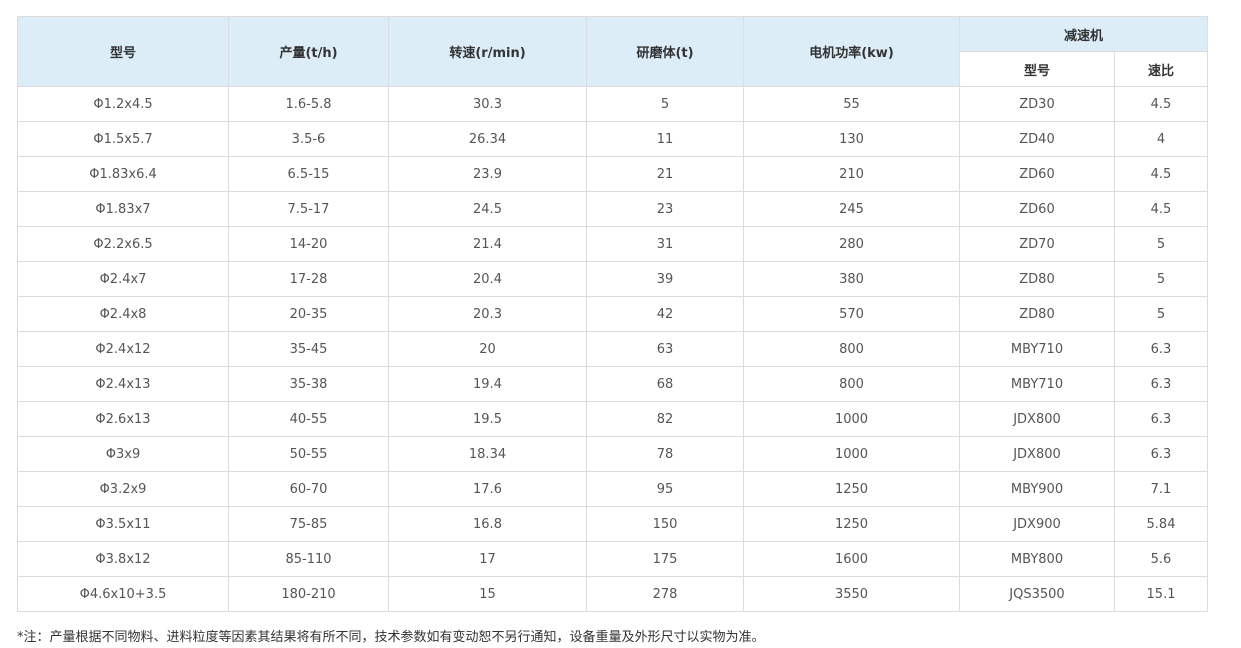  I want to click on cell-speed: 19.5, so click(487, 419).